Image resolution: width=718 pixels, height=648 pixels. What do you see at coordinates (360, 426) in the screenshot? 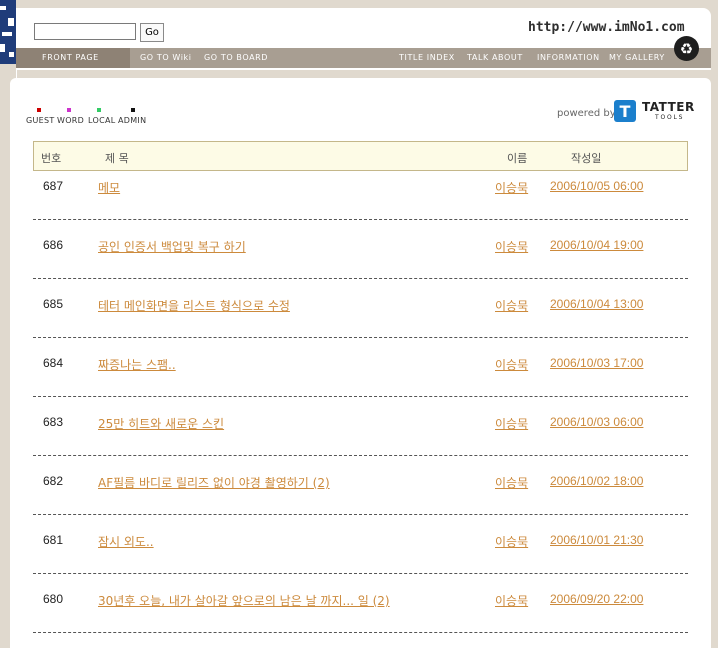
I see `table-row: 683 25만 히트와 새로운 스킨 이승묵 2006/10/03 06:00` at bounding box center [360, 426].